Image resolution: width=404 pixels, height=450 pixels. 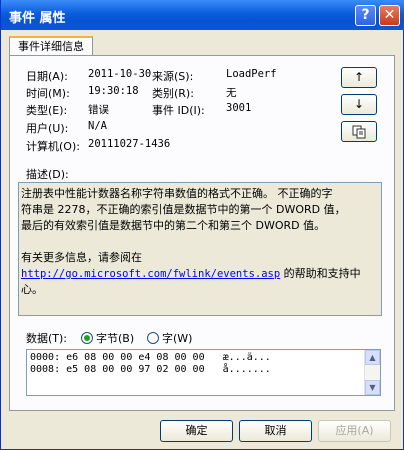 I want to click on event-id-value: 3001, so click(x=239, y=108).